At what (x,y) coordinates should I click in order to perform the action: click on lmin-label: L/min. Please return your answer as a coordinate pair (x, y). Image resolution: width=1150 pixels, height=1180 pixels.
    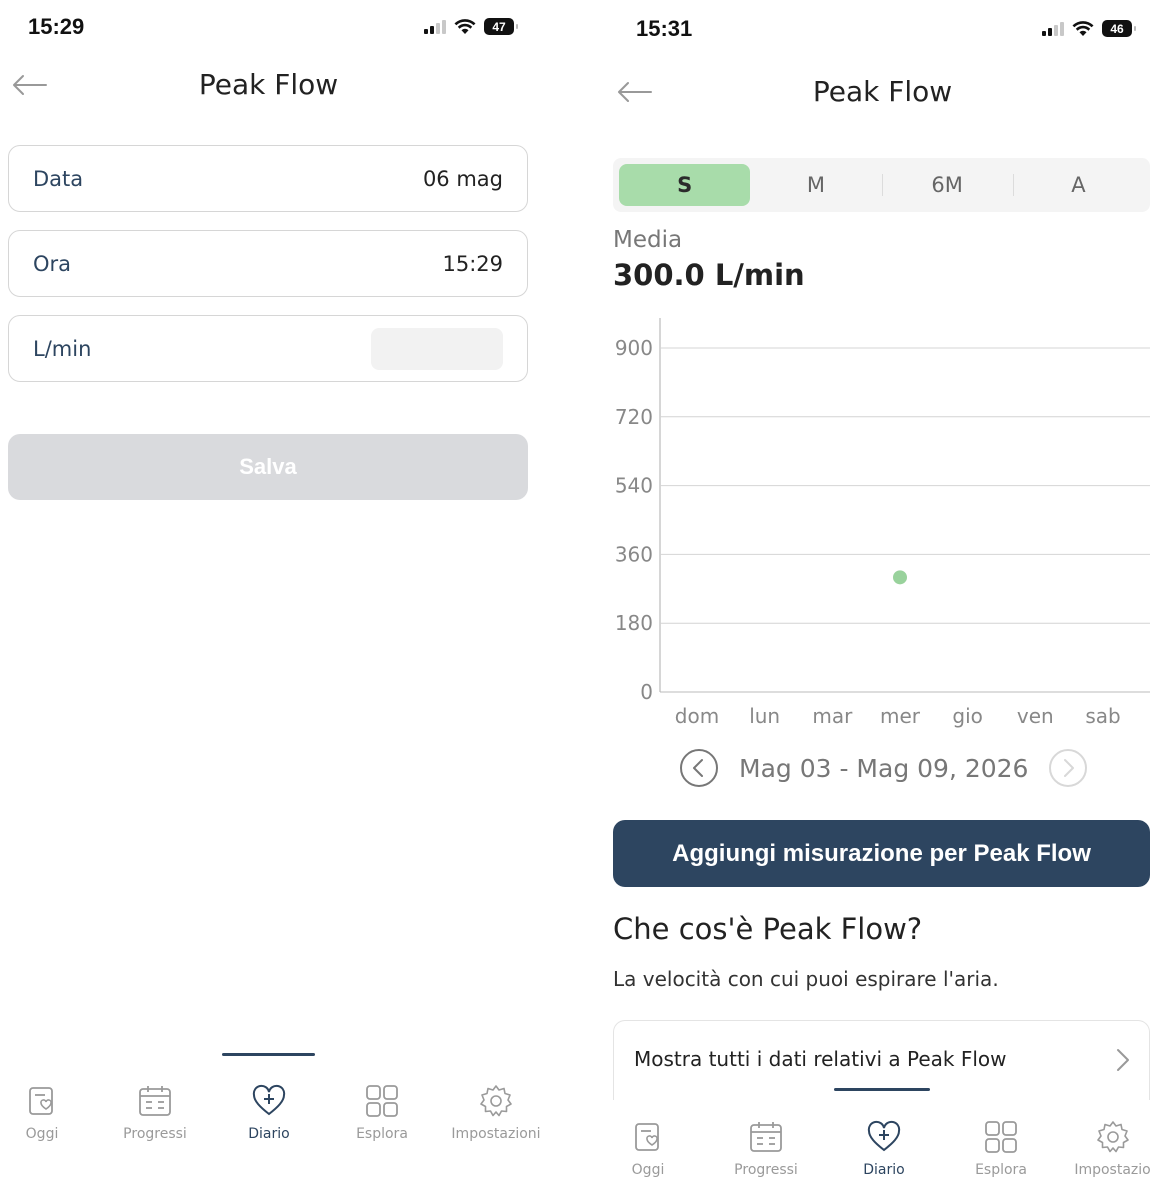
    Looking at the image, I should click on (62, 348).